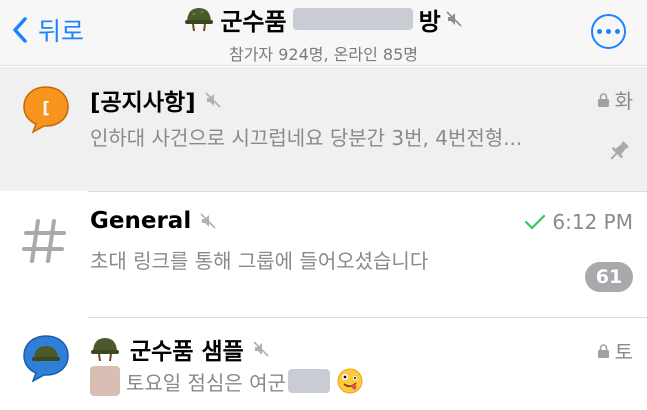 The height and width of the screenshot is (410, 647). Describe the element at coordinates (429, 21) in the screenshot. I see `title-suffix: 방` at that location.